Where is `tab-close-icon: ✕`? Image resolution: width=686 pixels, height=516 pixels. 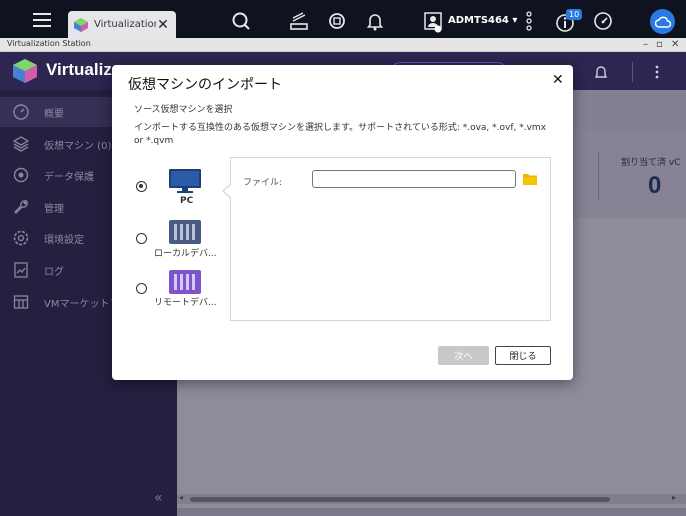
tab-close-icon: ✕ is located at coordinates (163, 25).